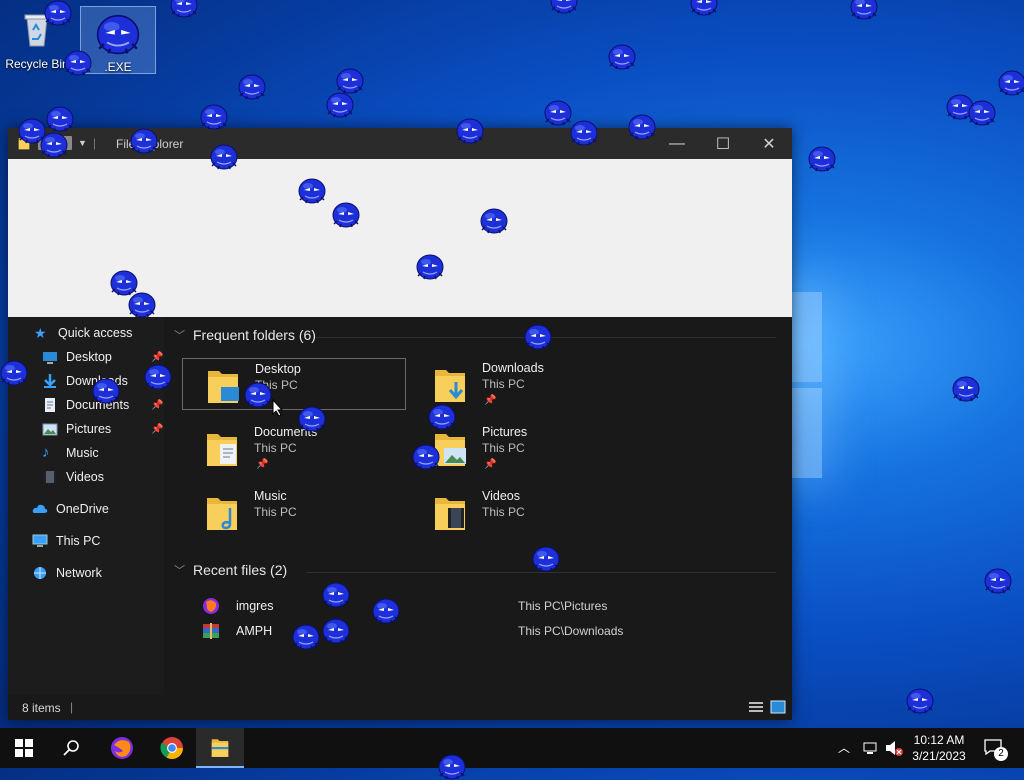 This screenshot has height=780, width=1024. I want to click on nav-network: Network, so click(67, 573).